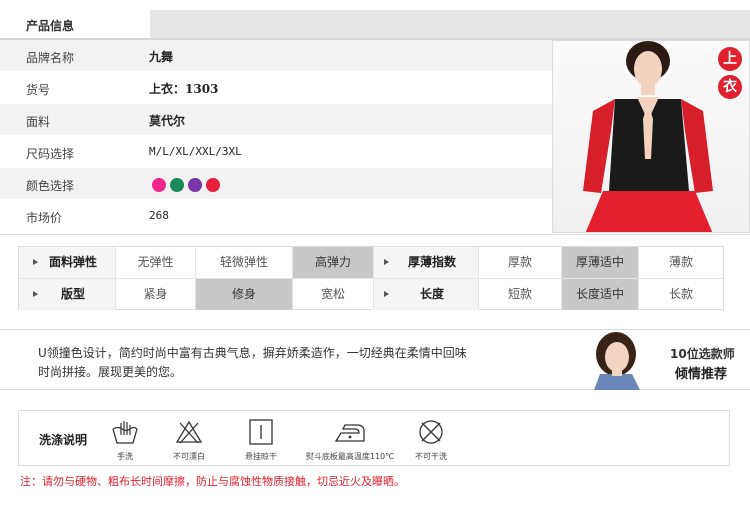  Describe the element at coordinates (701, 374) in the screenshot. I see `designer-title-2: 倾情推荐` at that location.